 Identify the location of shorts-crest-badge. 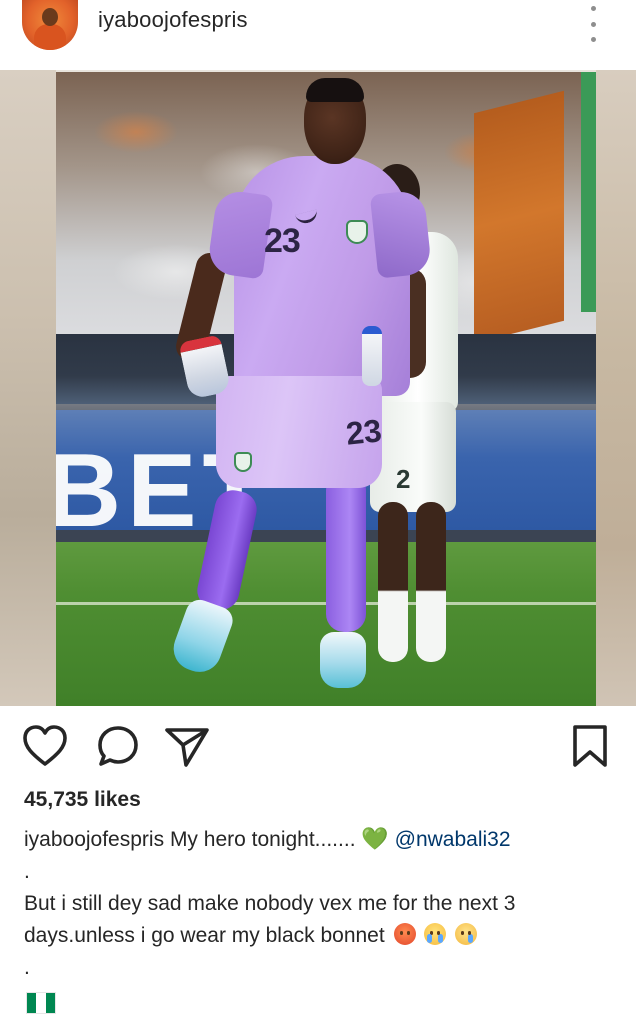
(243, 462).